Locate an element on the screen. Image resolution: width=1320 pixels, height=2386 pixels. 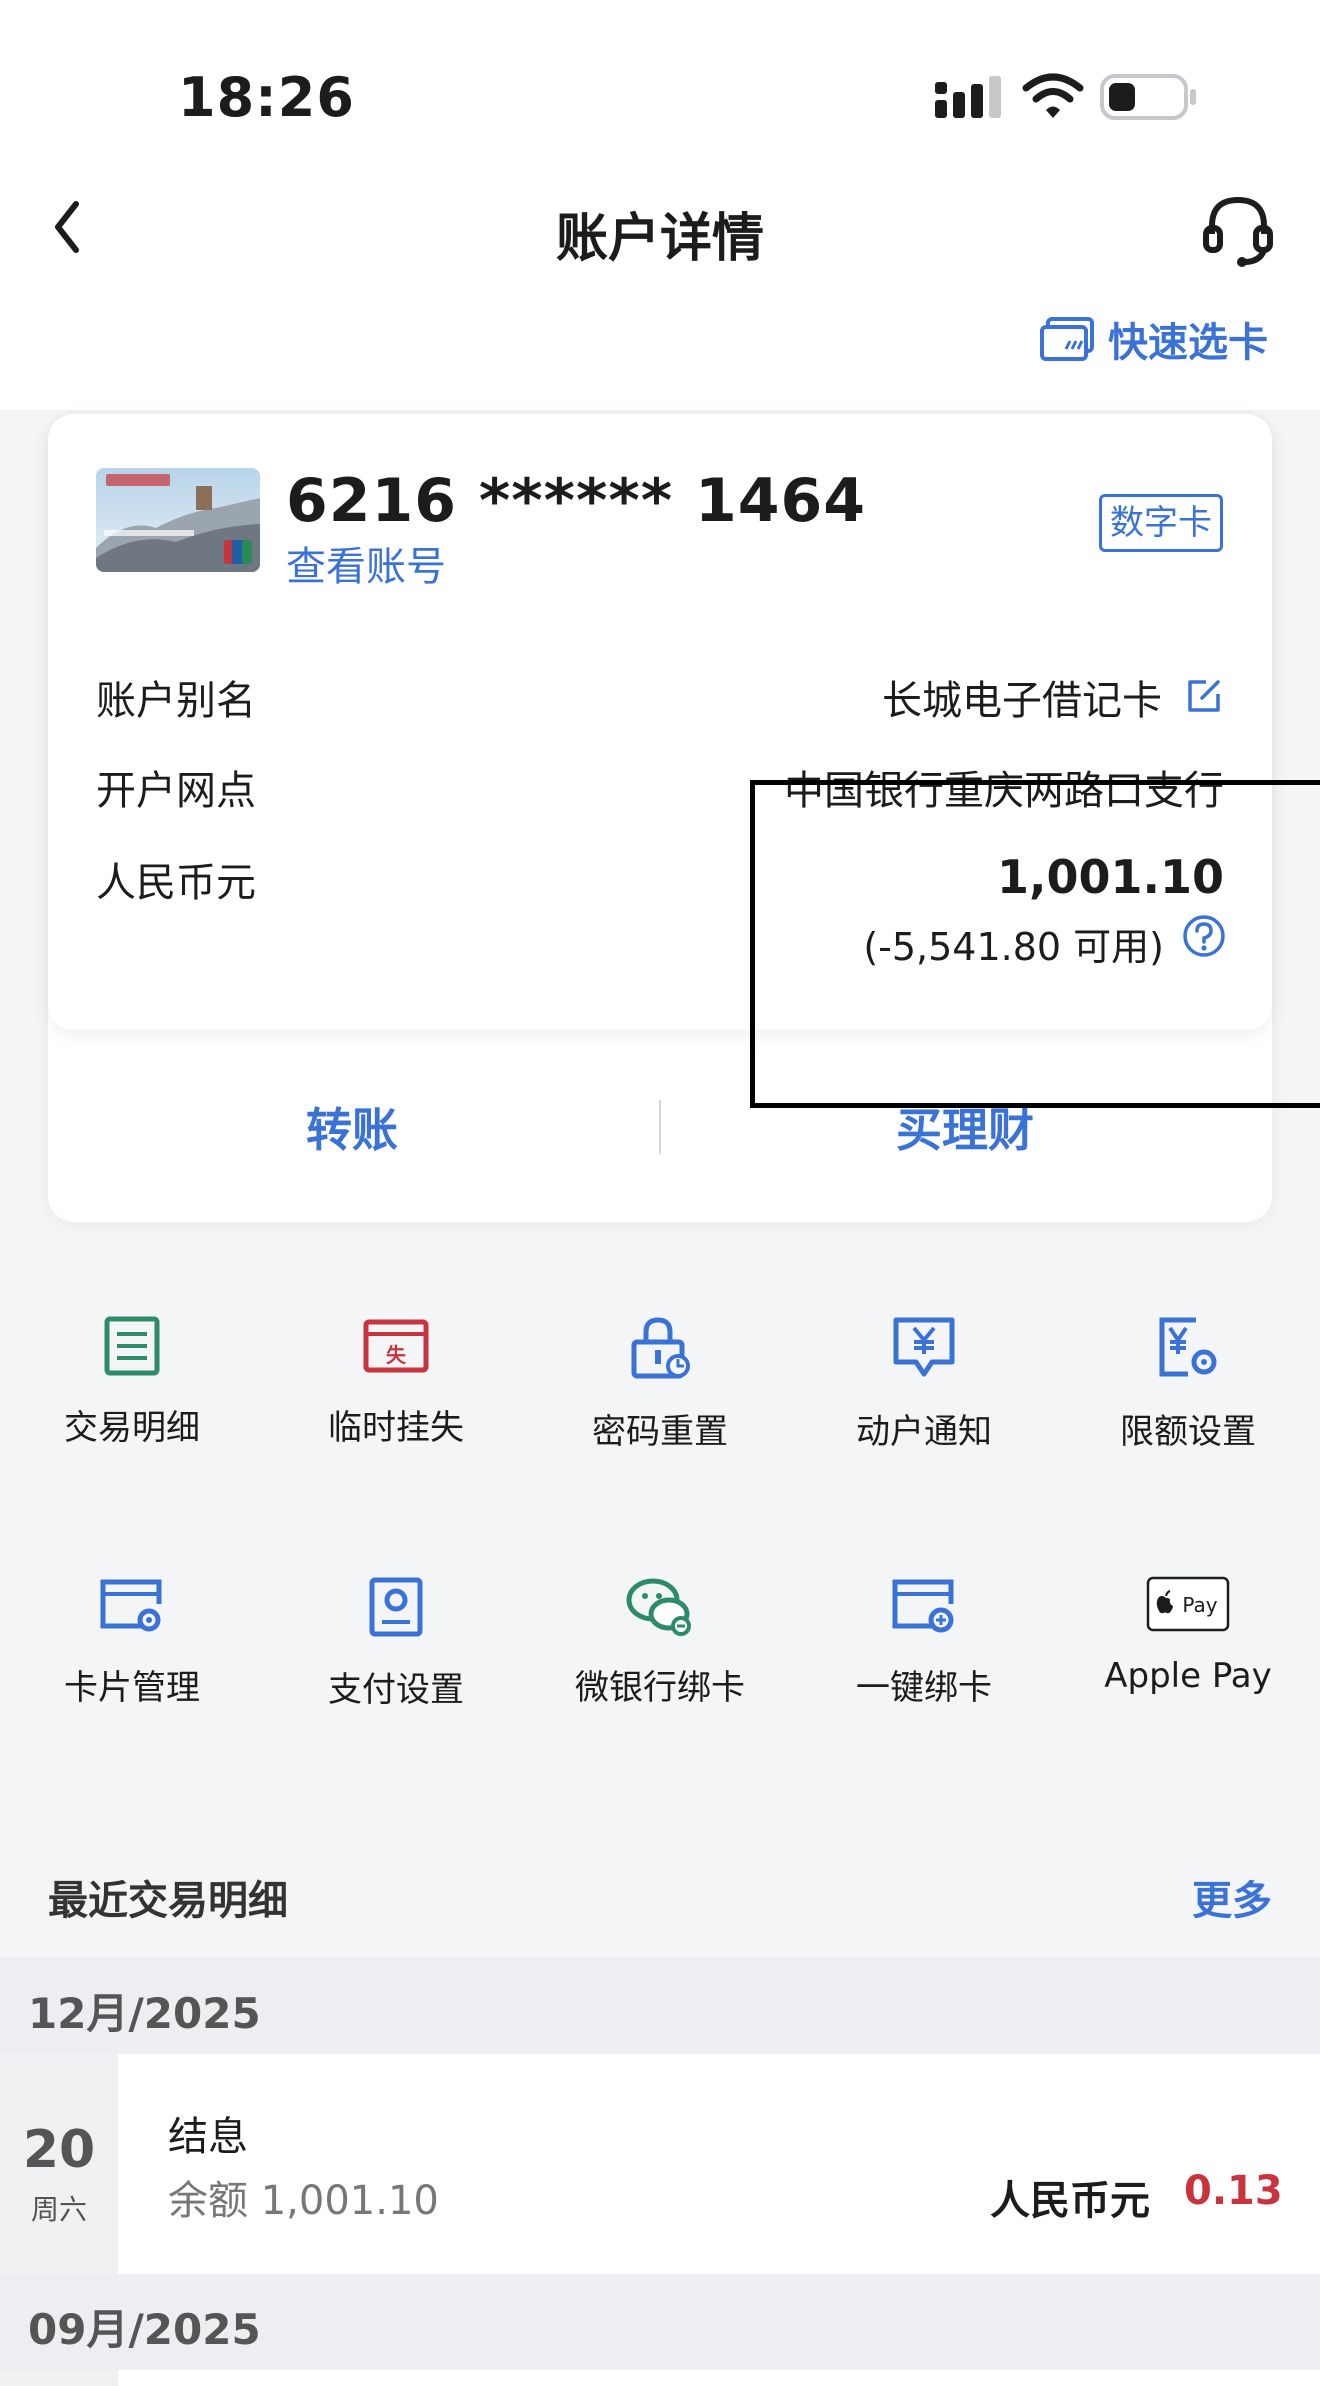
transaction-day: 20 is located at coordinates (59, 2150).